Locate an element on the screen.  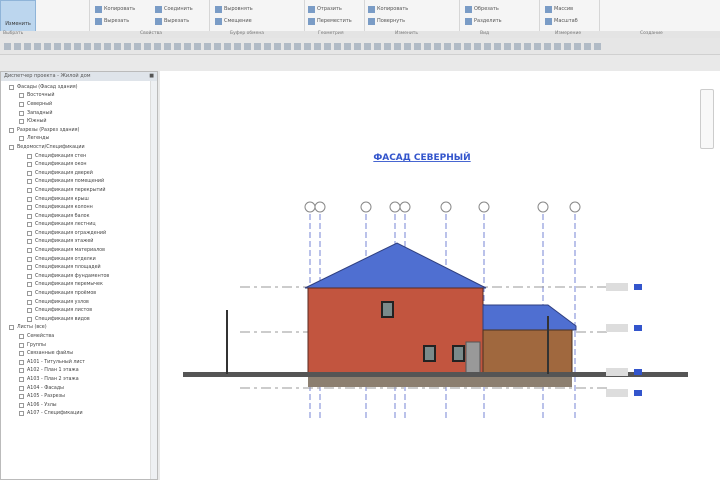
tree-item: A104 - Фасады is located at coordinates (81, 388).